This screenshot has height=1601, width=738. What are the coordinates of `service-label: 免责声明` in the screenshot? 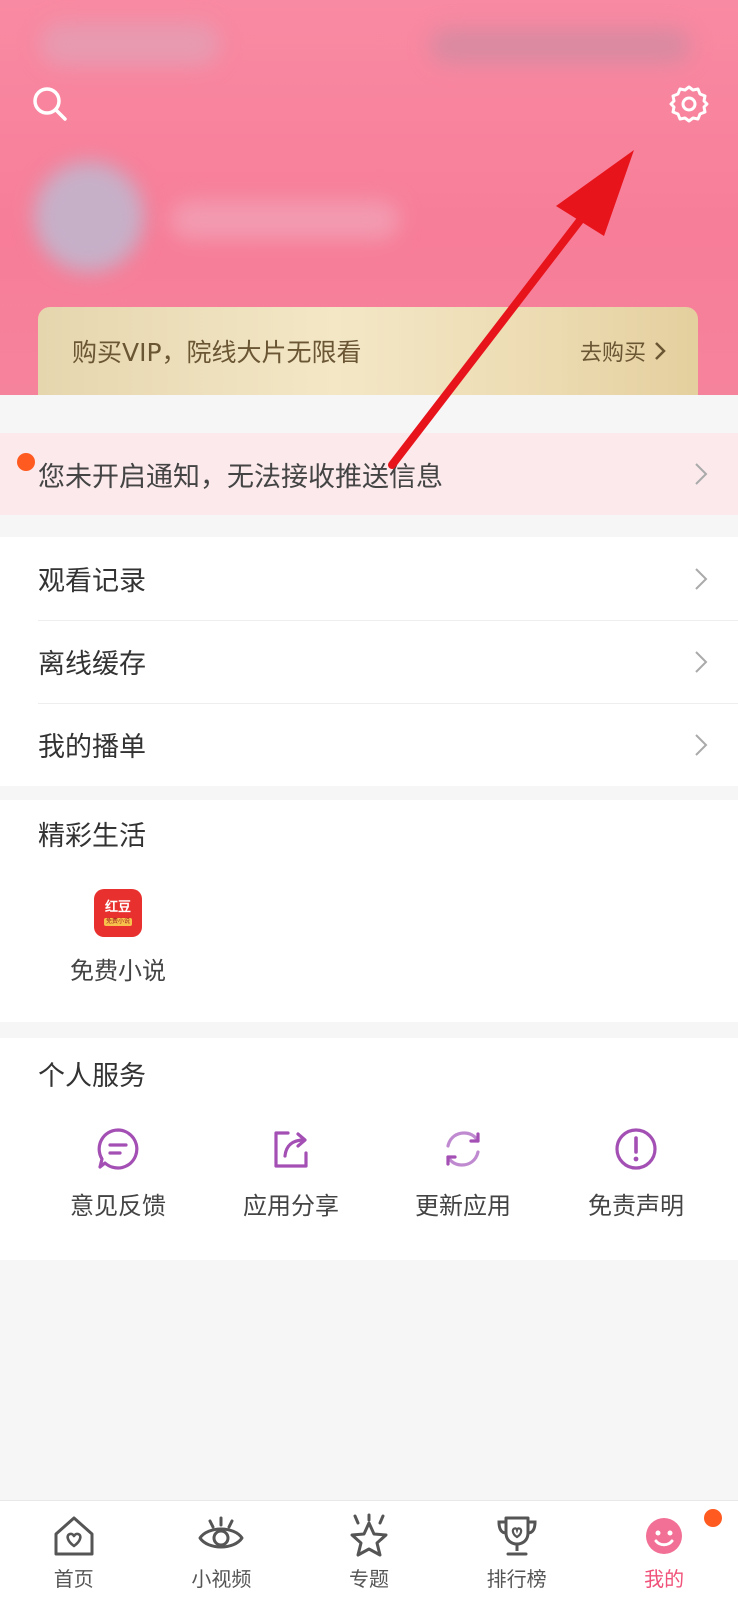 It's located at (636, 1206).